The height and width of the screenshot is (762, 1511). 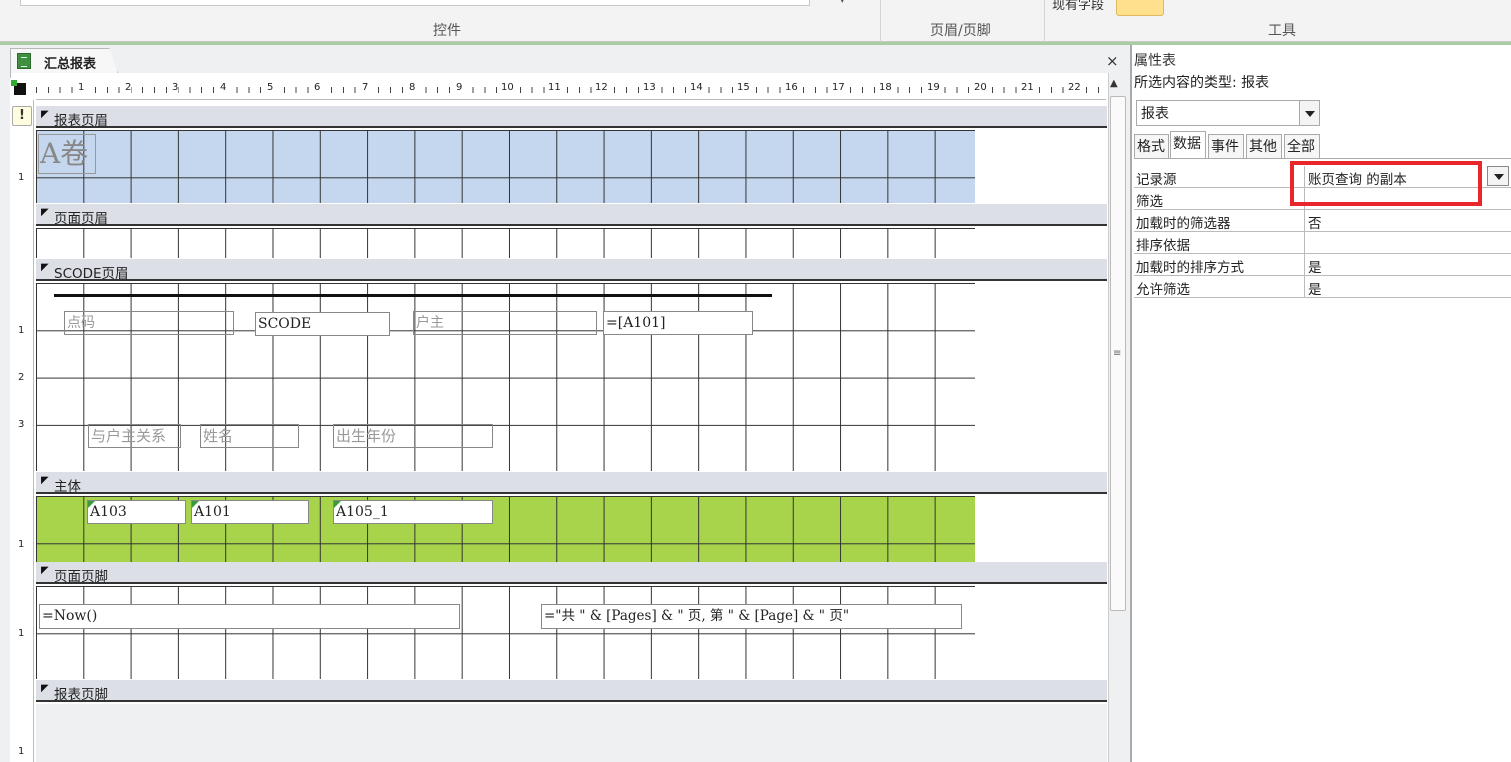 What do you see at coordinates (81, 121) in the screenshot?
I see `section-label: 报表页眉` at bounding box center [81, 121].